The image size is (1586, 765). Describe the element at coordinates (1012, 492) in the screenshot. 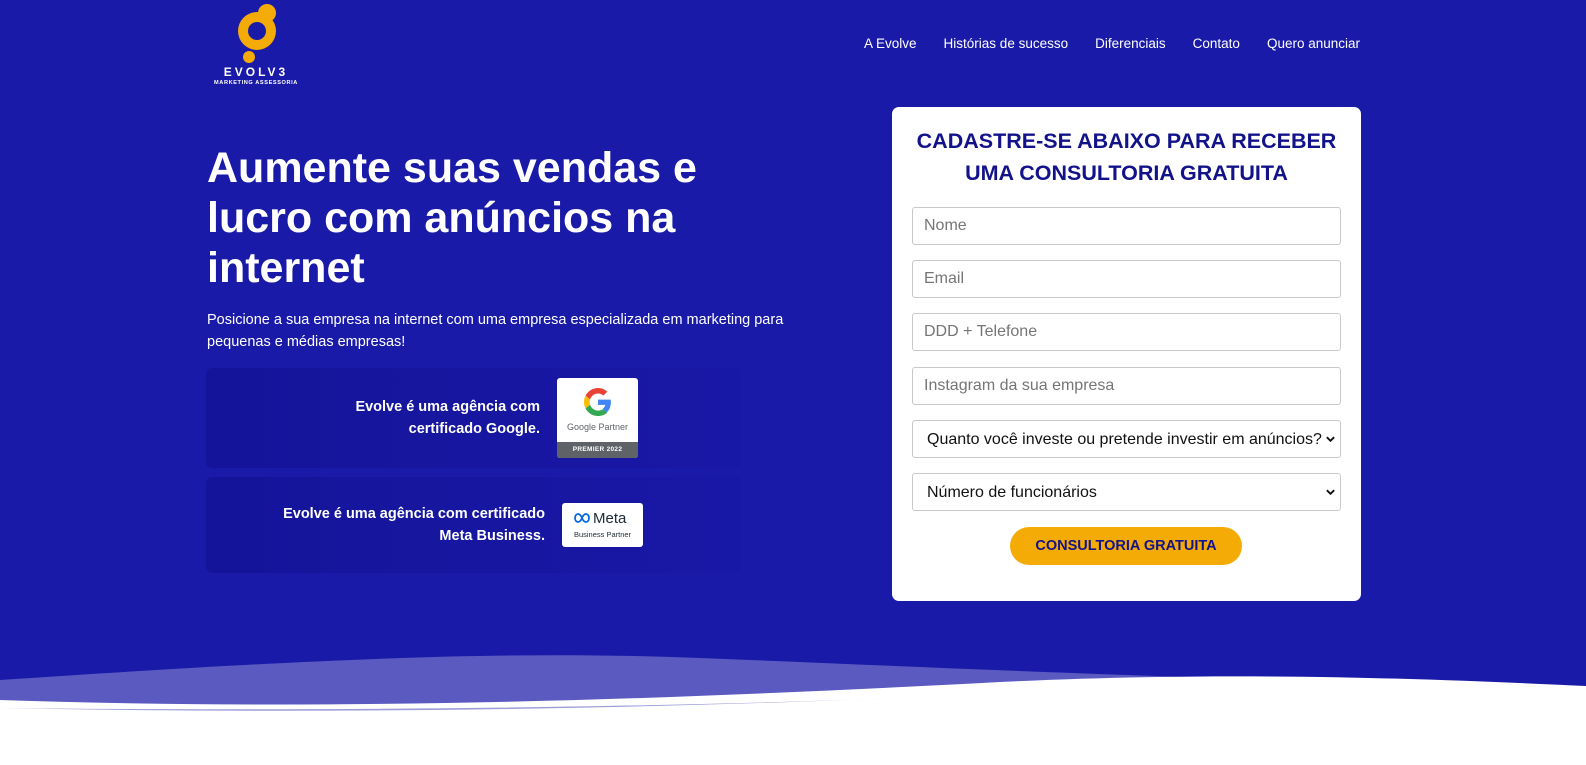

I see `employees-select-value: Número de funcionários` at that location.